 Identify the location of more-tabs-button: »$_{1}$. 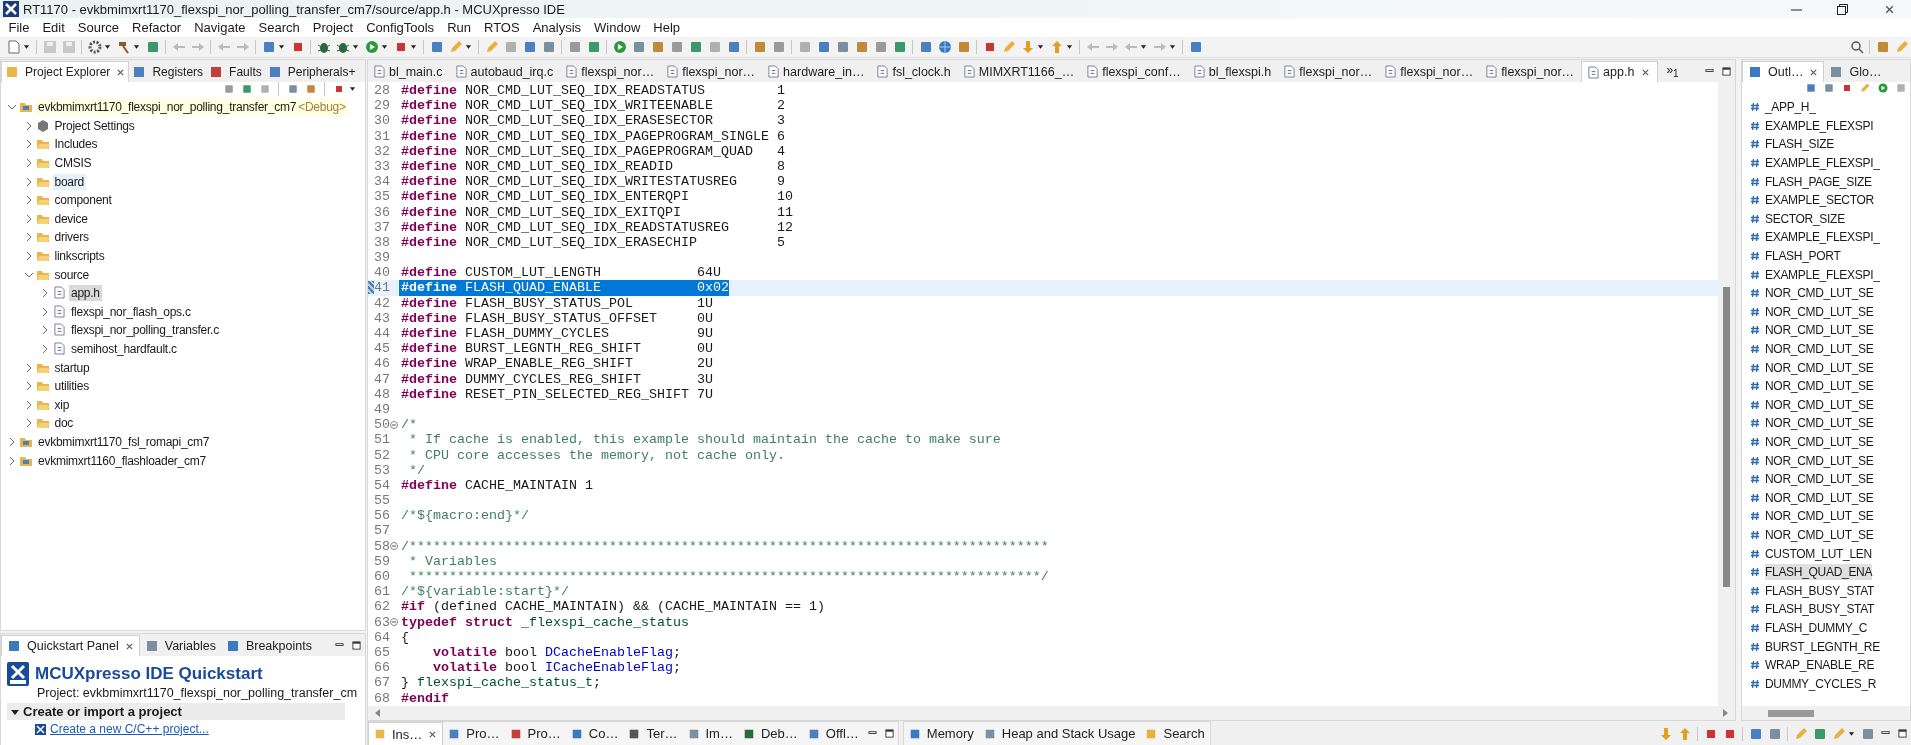
(1672, 71).